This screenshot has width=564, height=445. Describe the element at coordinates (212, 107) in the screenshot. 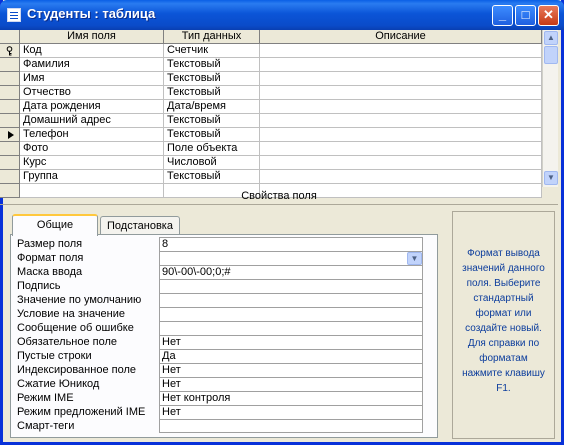

I see `data-type-cell: Дата/время` at that location.